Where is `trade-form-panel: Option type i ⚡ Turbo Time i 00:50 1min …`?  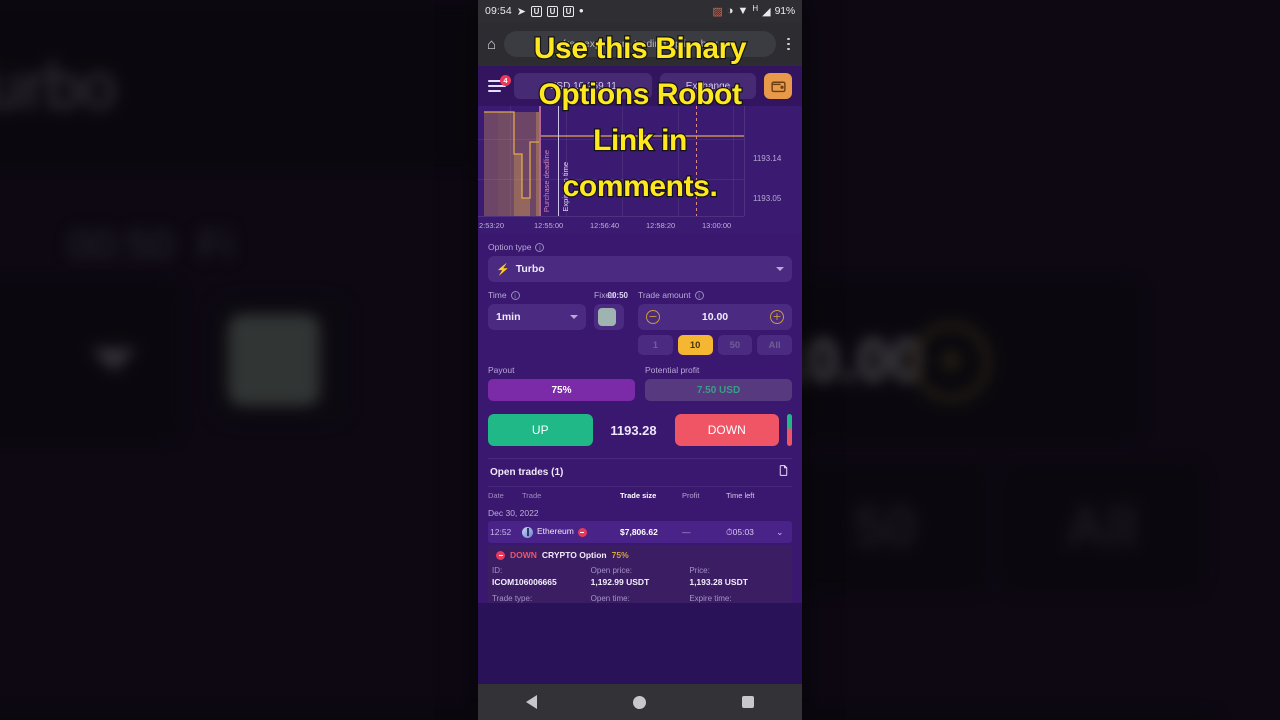 trade-form-panel: Option type i ⚡ Turbo Time i 00:50 1min … is located at coordinates (640, 418).